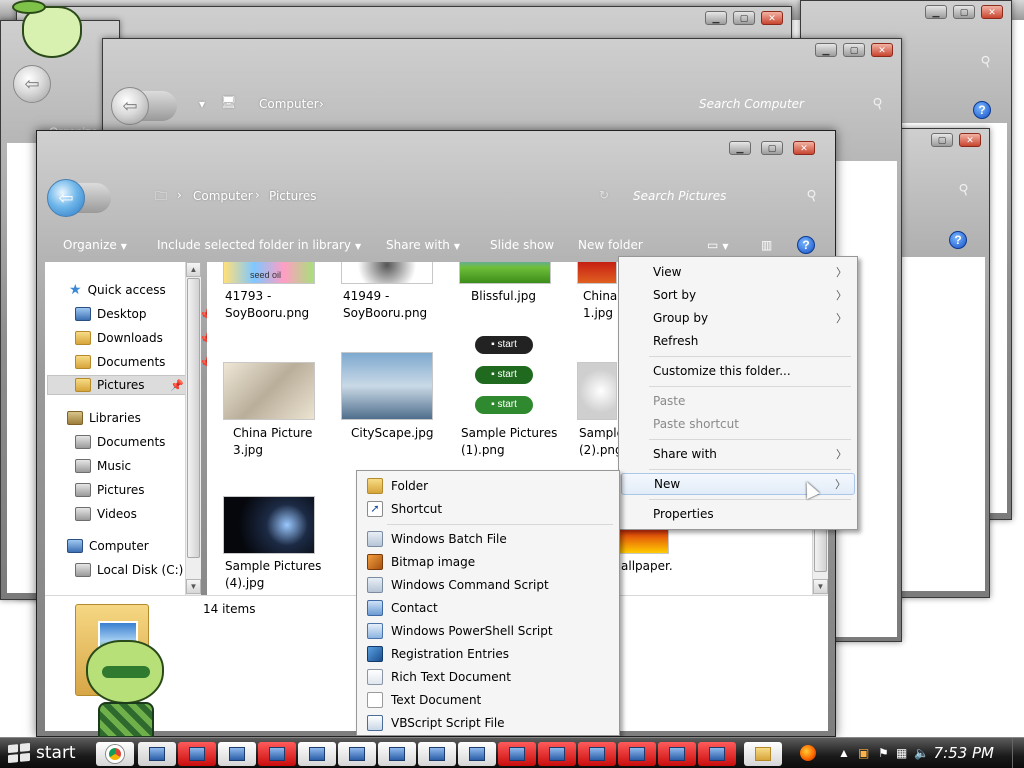 The width and height of the screenshot is (1024, 768). What do you see at coordinates (269, 273) in the screenshot?
I see `file-thumbnail: seed oil` at bounding box center [269, 273].